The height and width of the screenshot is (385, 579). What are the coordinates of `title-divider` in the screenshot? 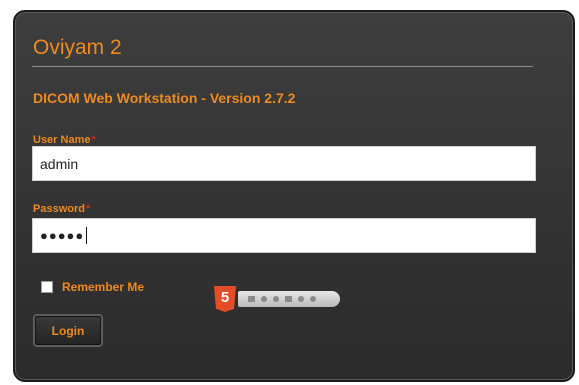 It's located at (282, 66).